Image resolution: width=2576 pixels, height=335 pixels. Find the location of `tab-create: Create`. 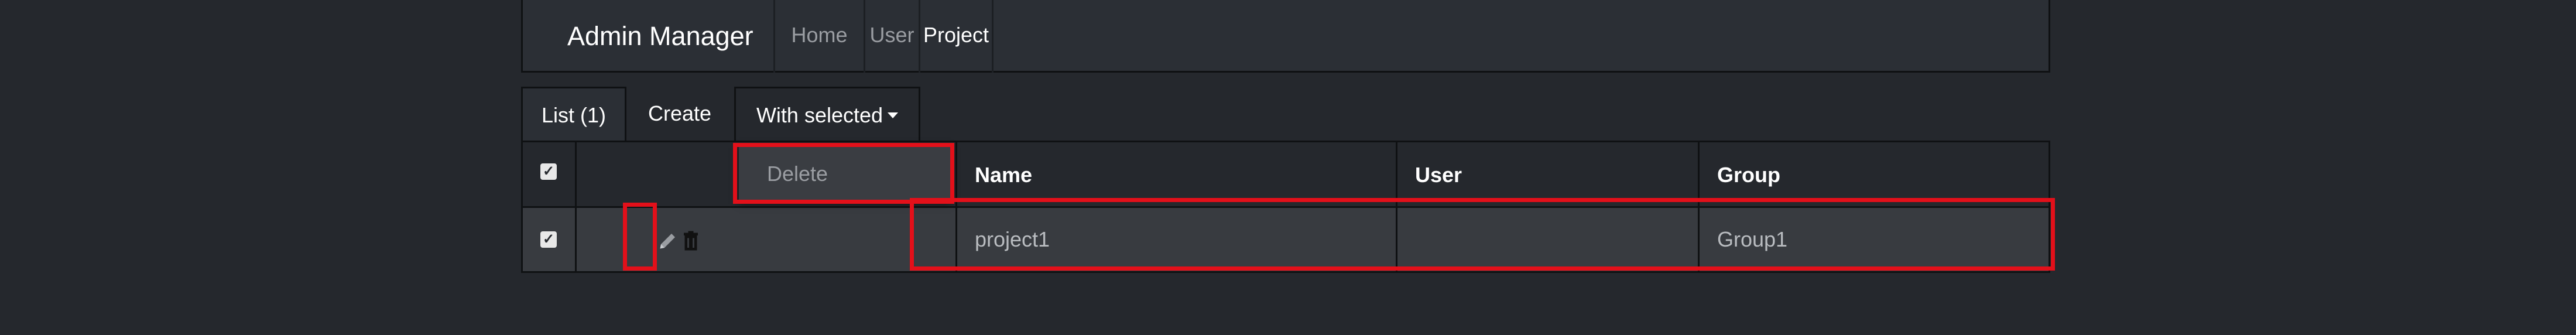

tab-create: Create is located at coordinates (679, 114).